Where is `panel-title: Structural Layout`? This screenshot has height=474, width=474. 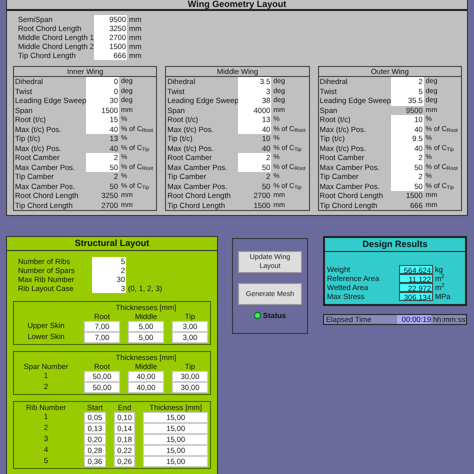 panel-title: Structural Layout is located at coordinates (112, 244).